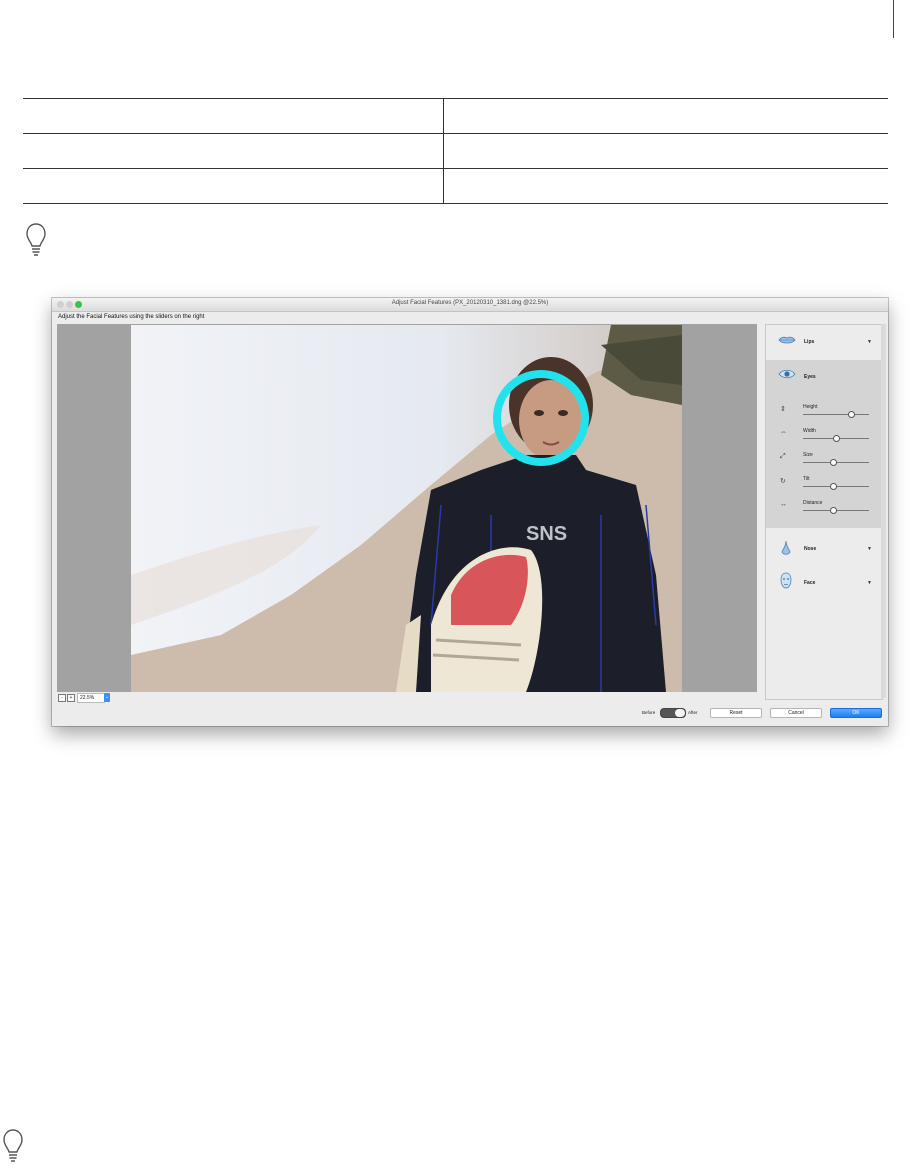  I want to click on eyes-section: Eyes ⇕ Height ⇔ Width ⤢ Size ↻ Tilt ↔ Distance, so click(824, 444).